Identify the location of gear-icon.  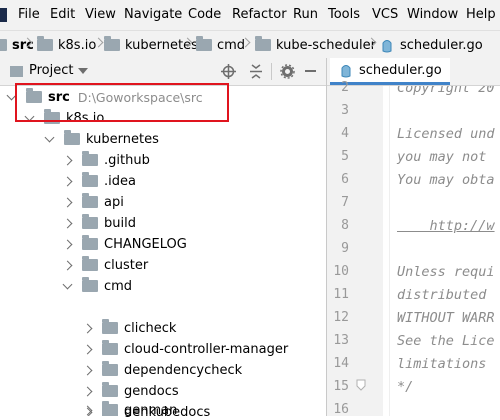
(287, 71).